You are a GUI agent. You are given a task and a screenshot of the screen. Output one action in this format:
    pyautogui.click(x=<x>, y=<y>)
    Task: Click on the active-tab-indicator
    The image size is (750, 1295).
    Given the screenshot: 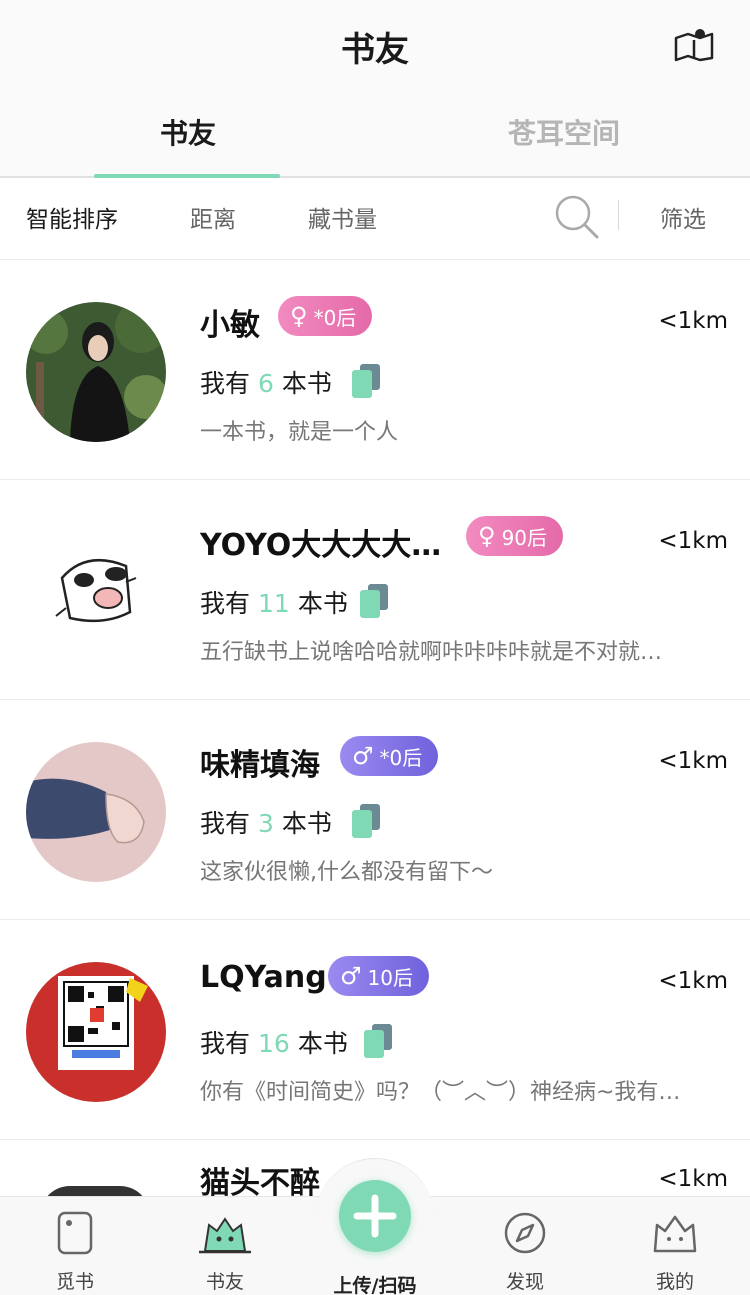 What is the action you would take?
    pyautogui.click(x=187, y=176)
    